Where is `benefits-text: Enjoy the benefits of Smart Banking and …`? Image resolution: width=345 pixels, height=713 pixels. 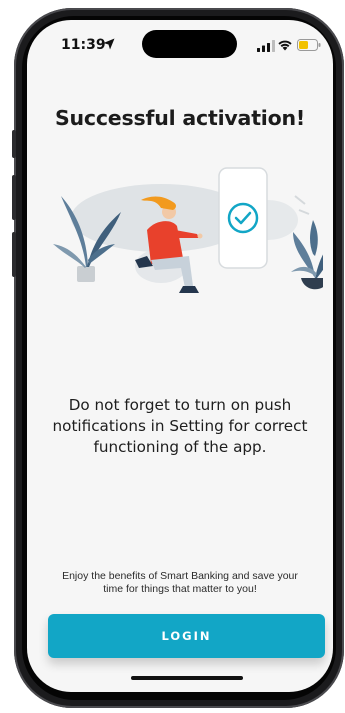 benefits-text: Enjoy the benefits of Smart Banking and … is located at coordinates (180, 582).